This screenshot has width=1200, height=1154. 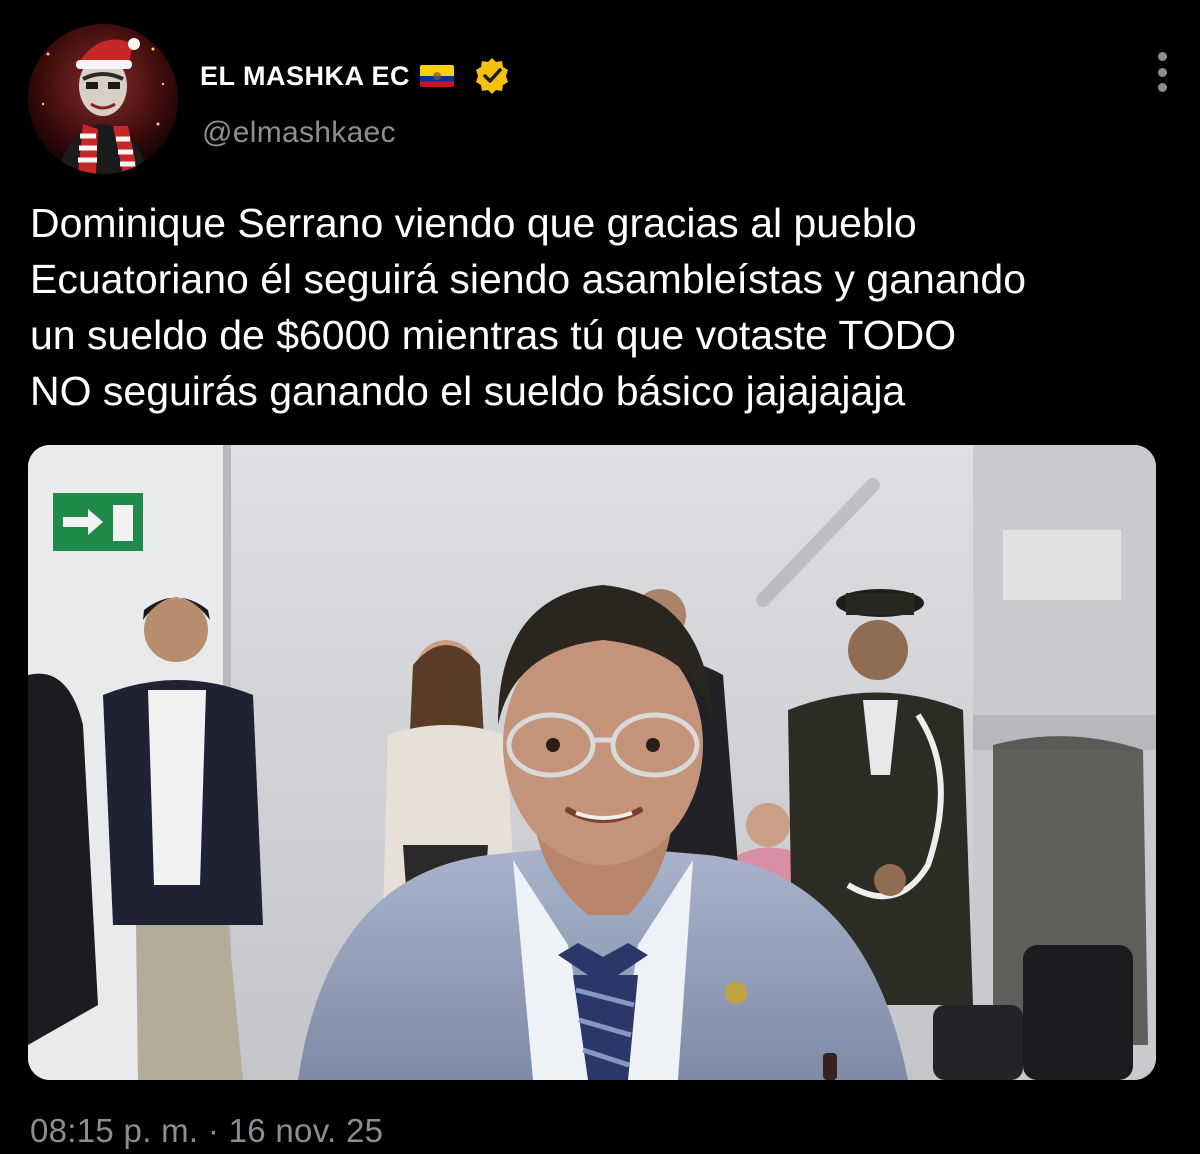 What do you see at coordinates (437, 76) in the screenshot?
I see `ecuador-flag-icon` at bounding box center [437, 76].